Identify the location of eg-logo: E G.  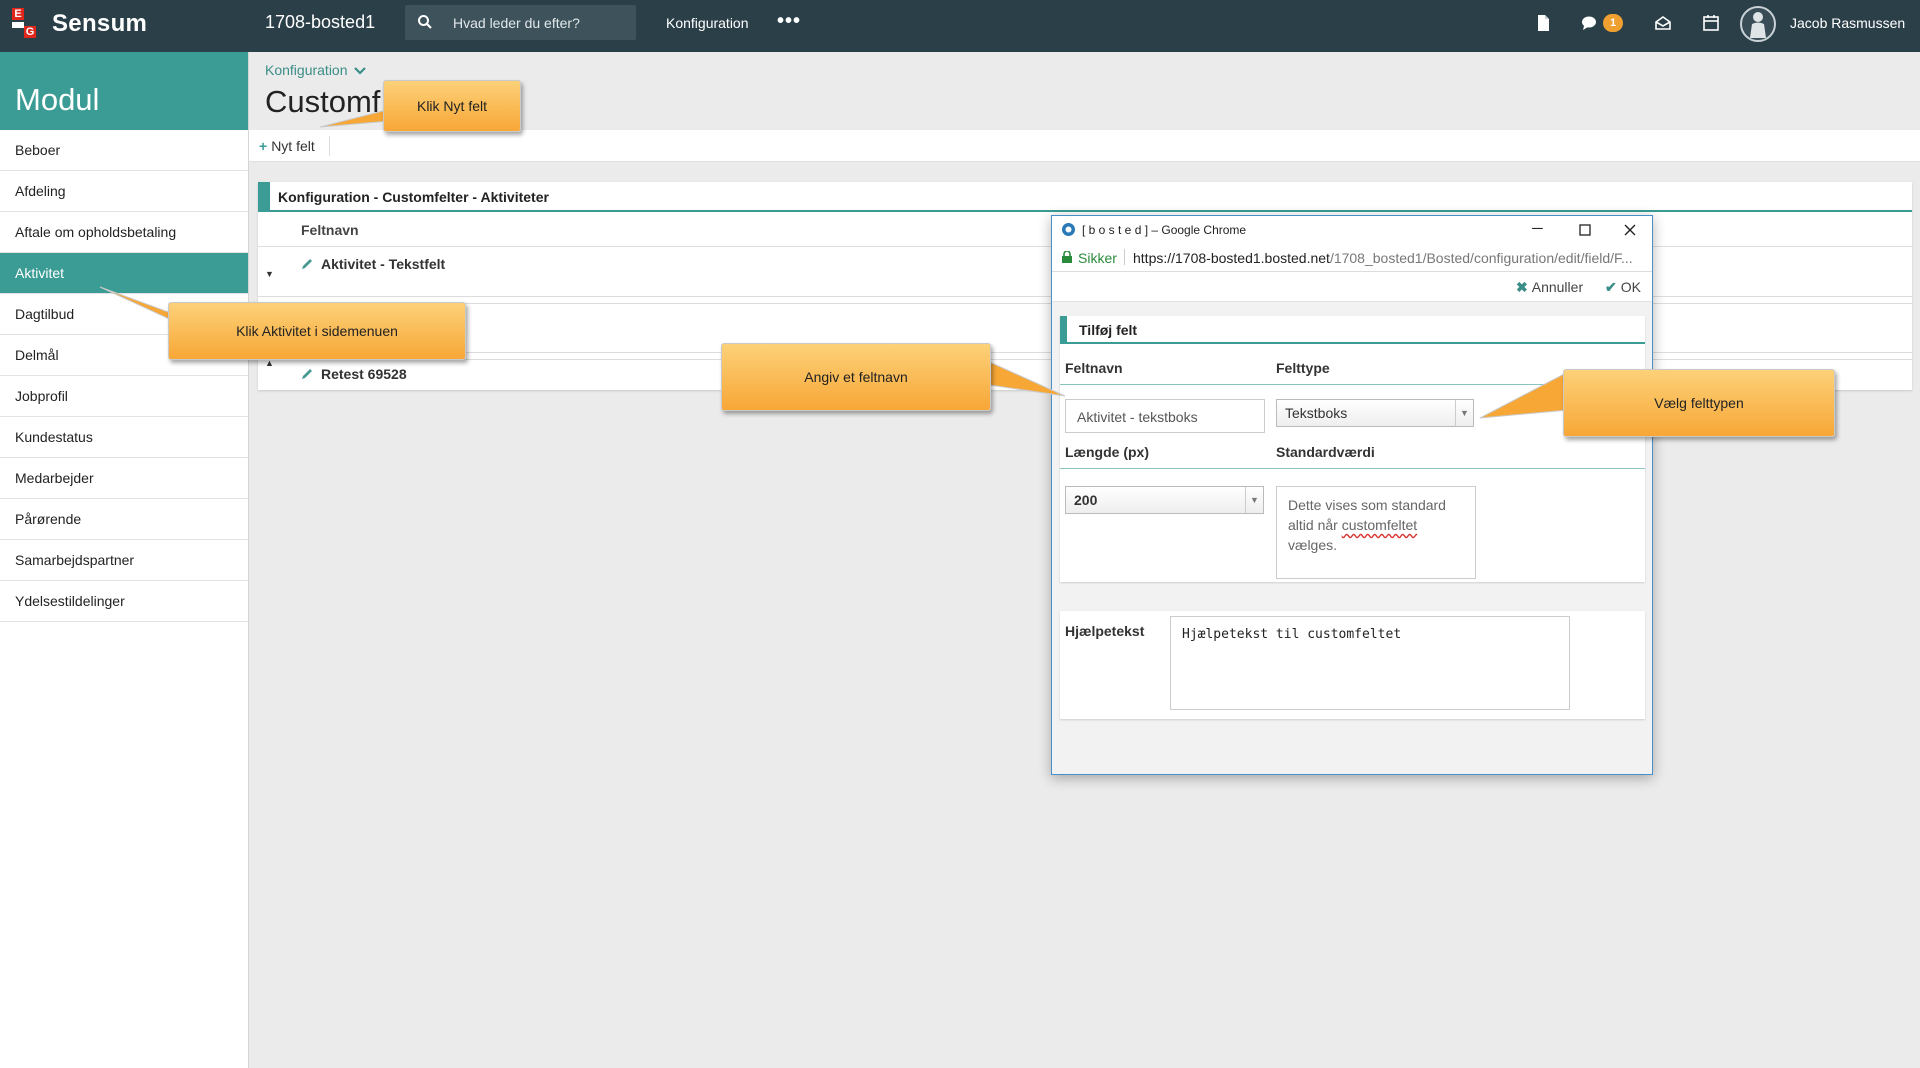
(26, 25).